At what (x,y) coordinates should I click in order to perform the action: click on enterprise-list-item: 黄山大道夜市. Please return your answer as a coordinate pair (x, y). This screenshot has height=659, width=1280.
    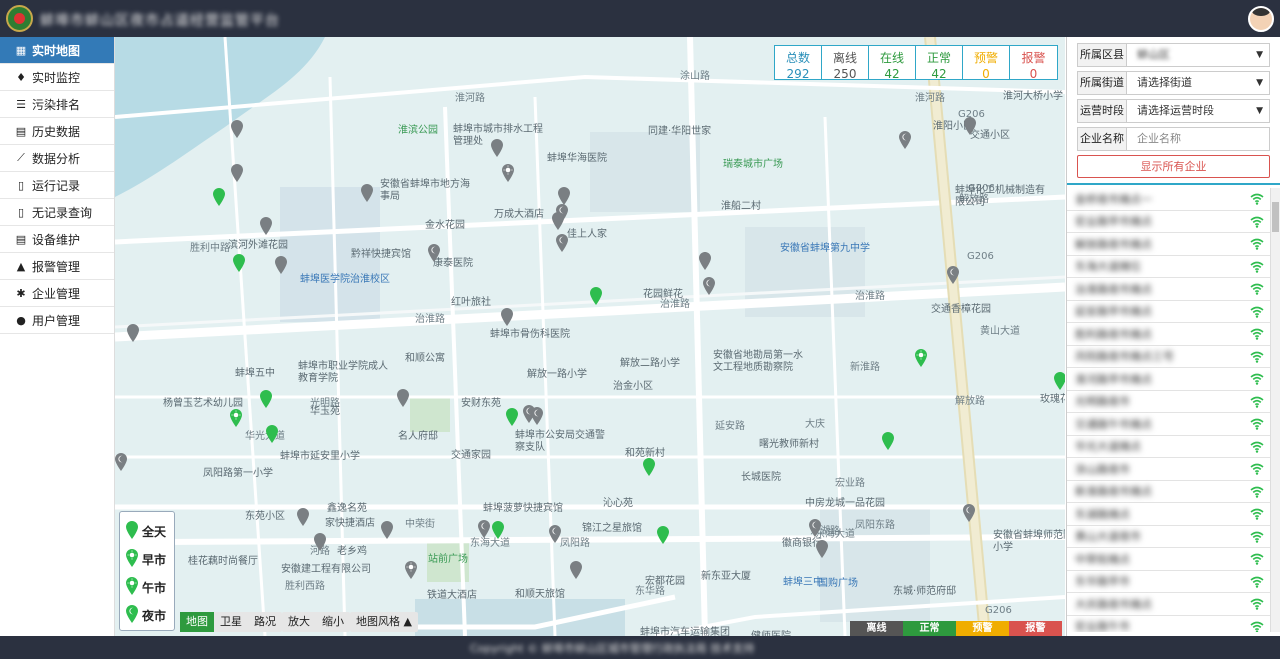
    Looking at the image, I should click on (1168, 537).